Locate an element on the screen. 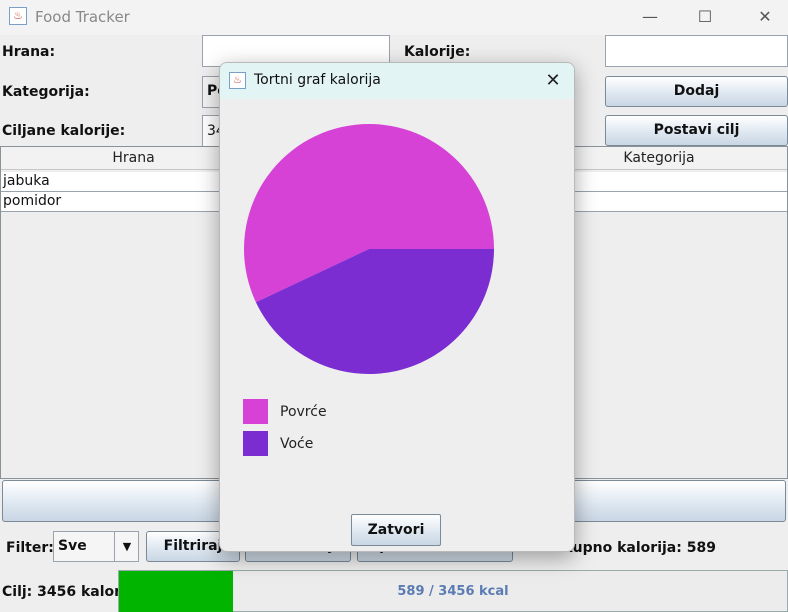 The height and width of the screenshot is (612, 788). hrana-label: Hrana: is located at coordinates (29, 52).